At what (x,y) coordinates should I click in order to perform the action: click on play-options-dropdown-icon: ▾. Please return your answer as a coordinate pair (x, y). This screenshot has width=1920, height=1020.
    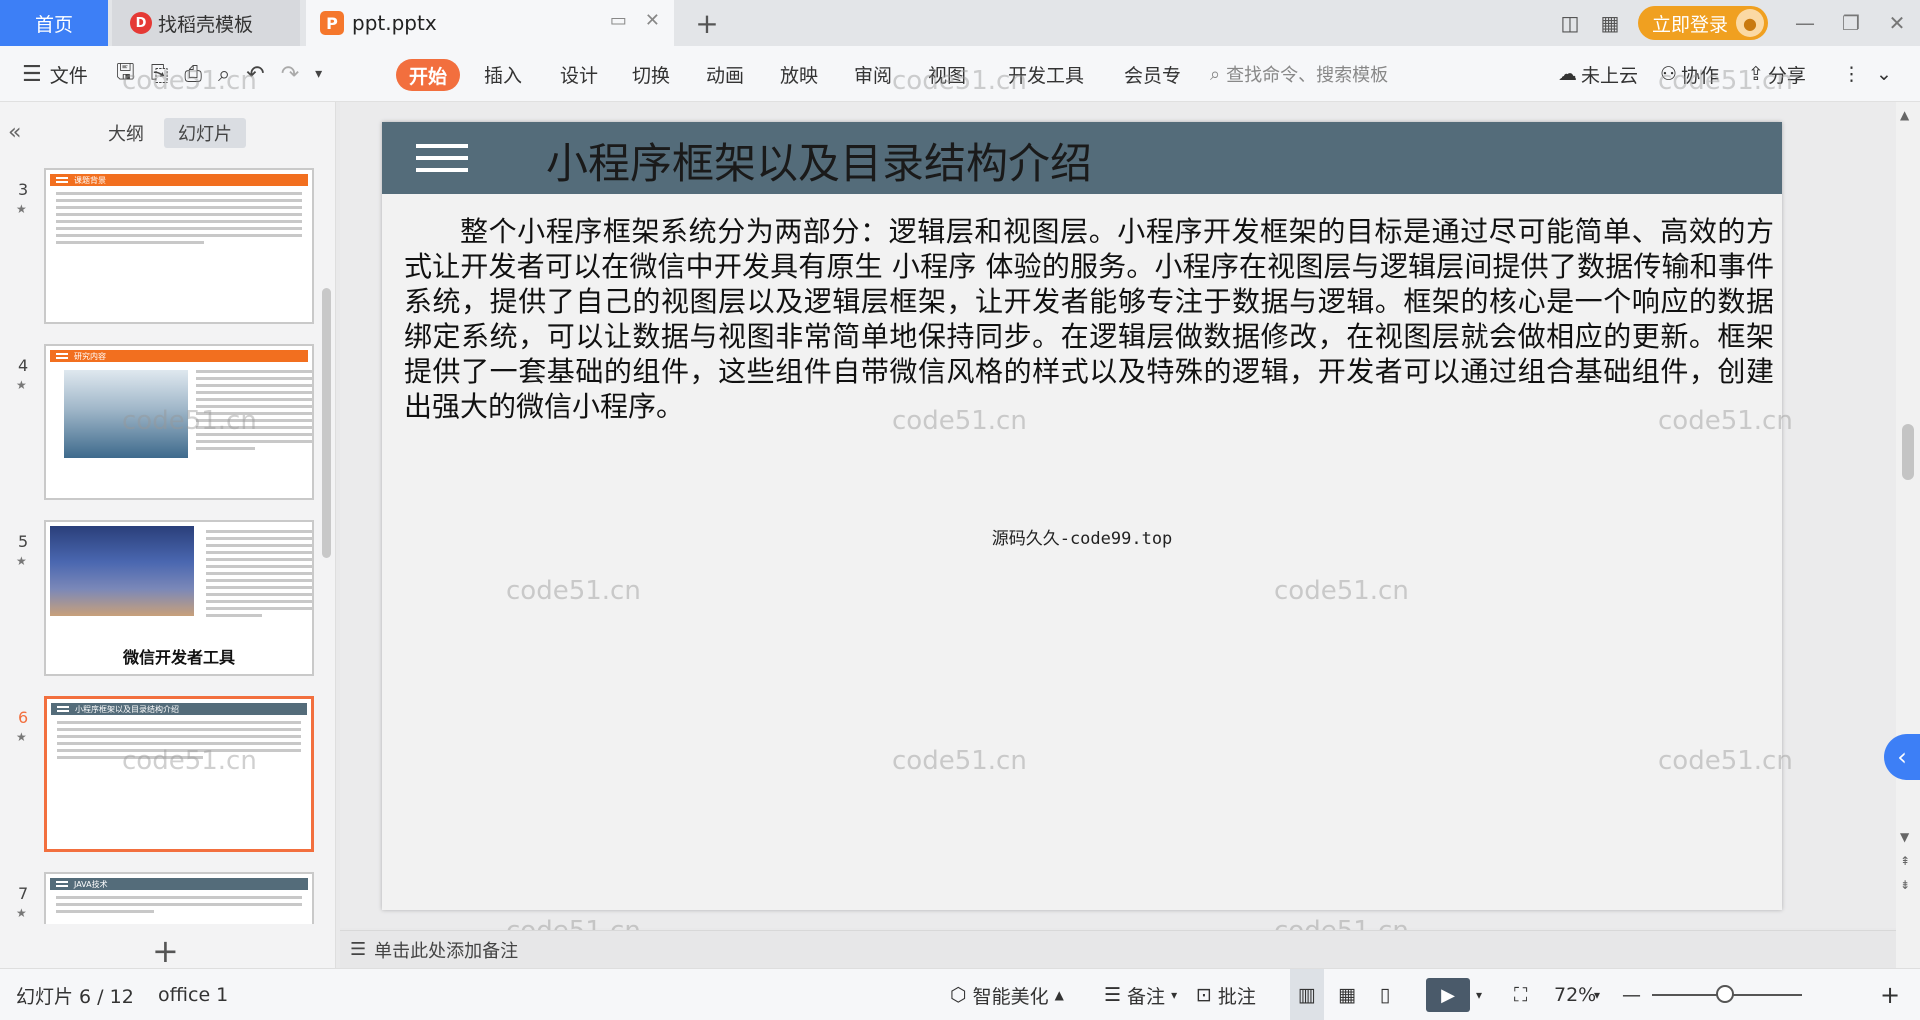
    Looking at the image, I should click on (1479, 994).